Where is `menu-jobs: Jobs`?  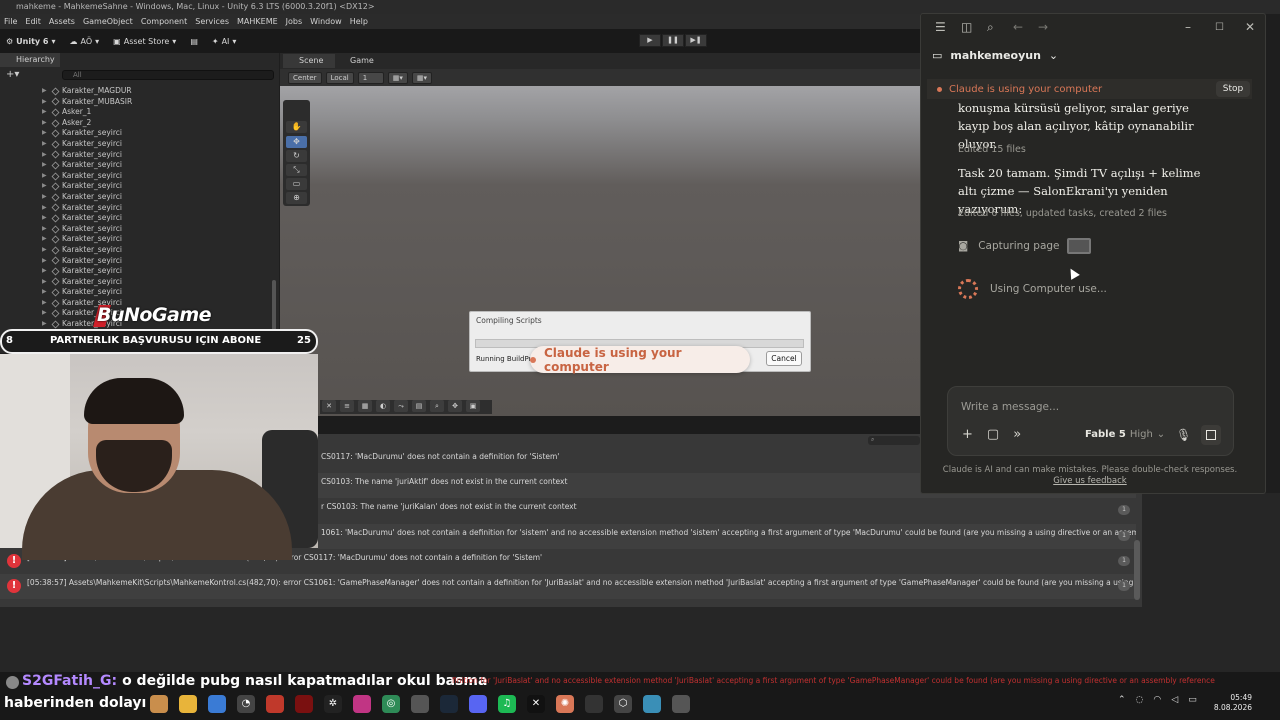 menu-jobs: Jobs is located at coordinates (294, 21).